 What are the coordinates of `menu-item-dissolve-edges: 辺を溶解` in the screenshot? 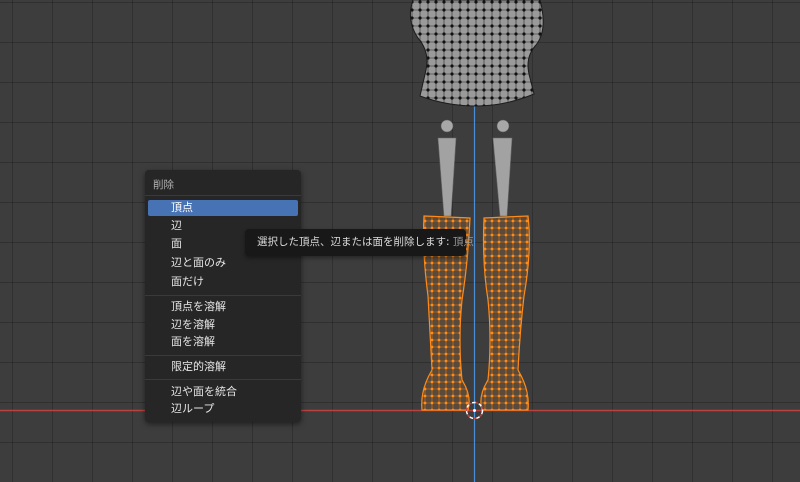 It's located at (223, 325).